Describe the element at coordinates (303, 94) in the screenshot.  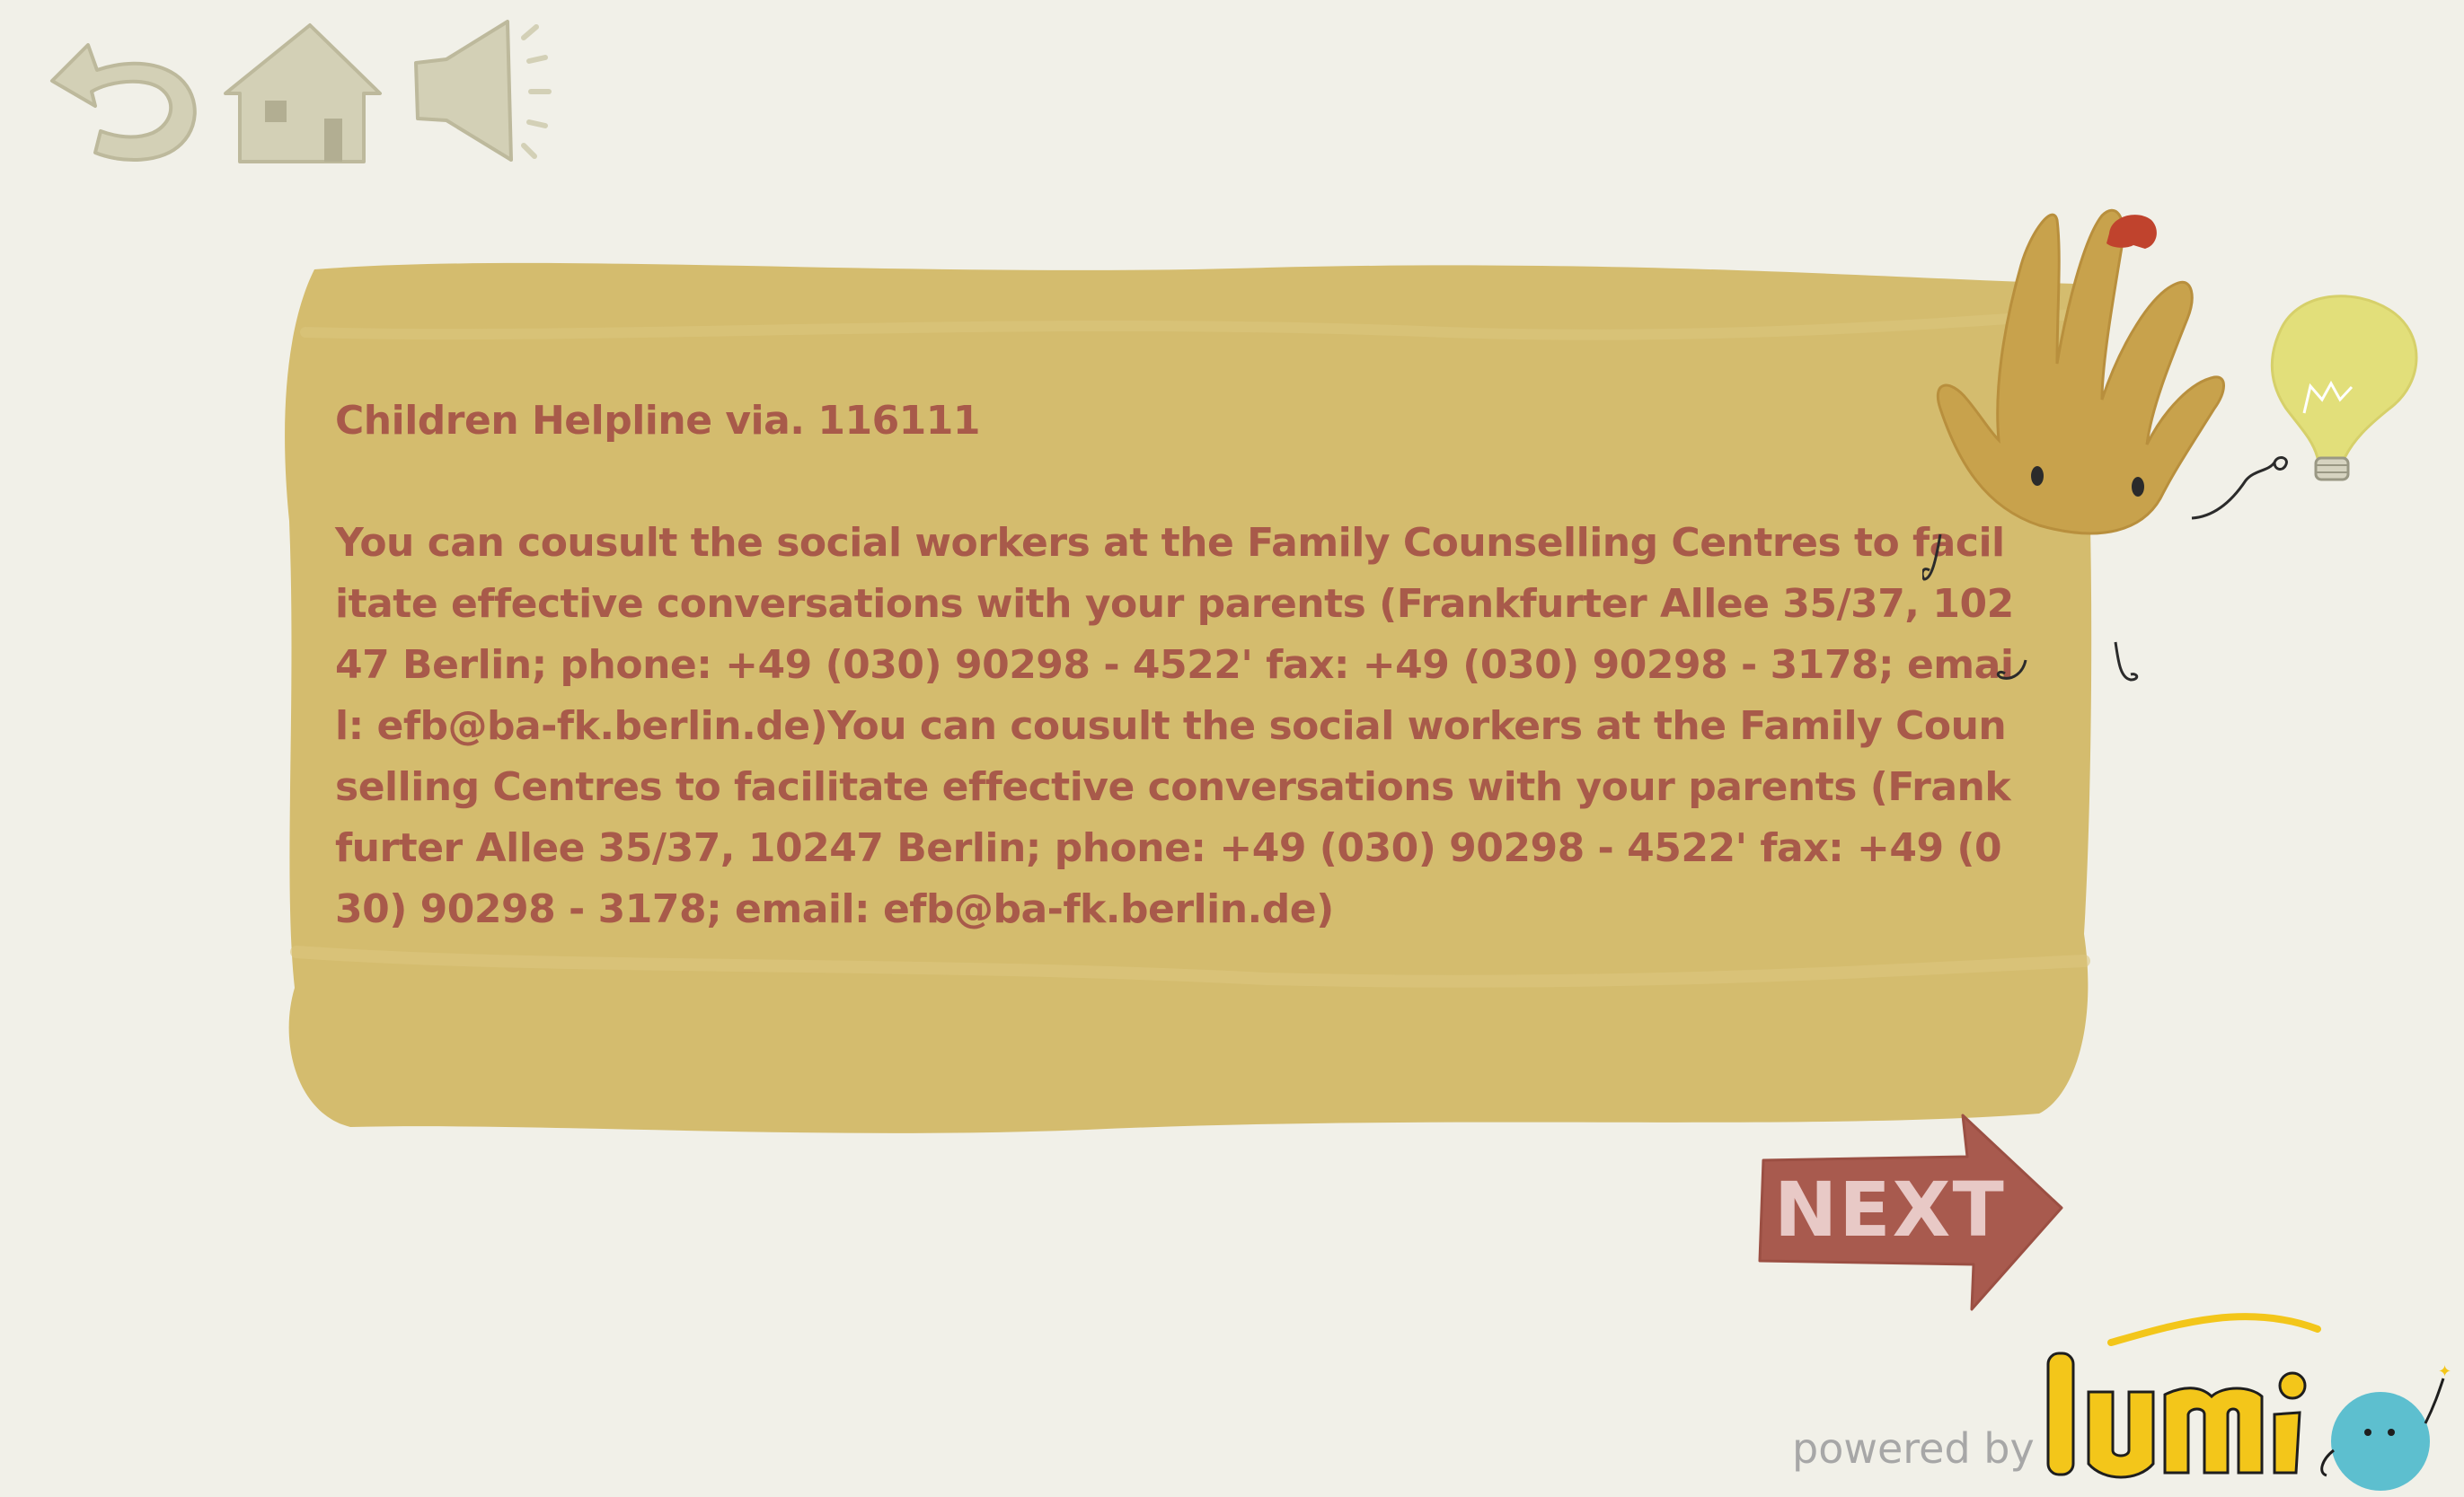
I see `house-icon` at that location.